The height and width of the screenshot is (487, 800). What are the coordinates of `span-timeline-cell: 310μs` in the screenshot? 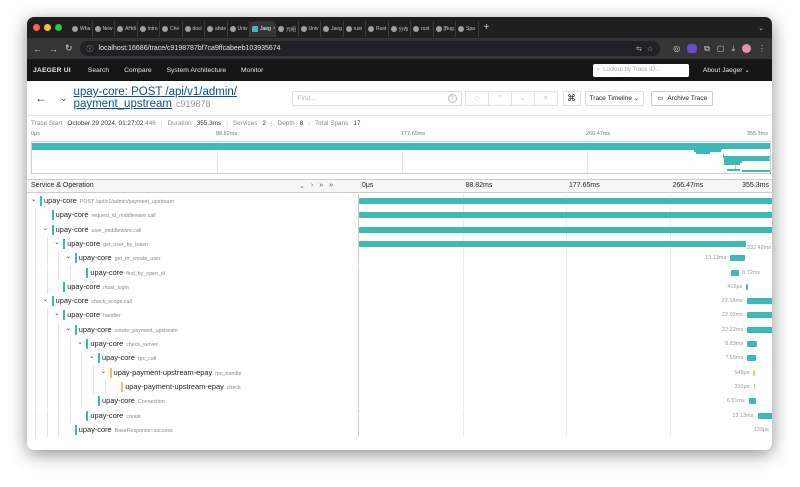 It's located at (565, 387).